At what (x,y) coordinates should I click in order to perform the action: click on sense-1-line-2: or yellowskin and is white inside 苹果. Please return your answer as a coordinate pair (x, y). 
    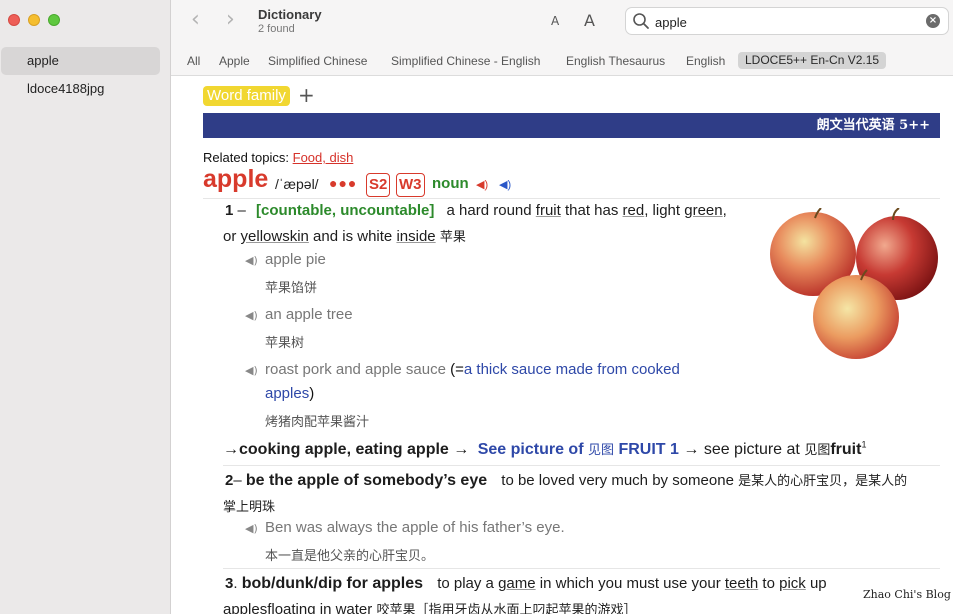
    Looking at the image, I should click on (344, 235).